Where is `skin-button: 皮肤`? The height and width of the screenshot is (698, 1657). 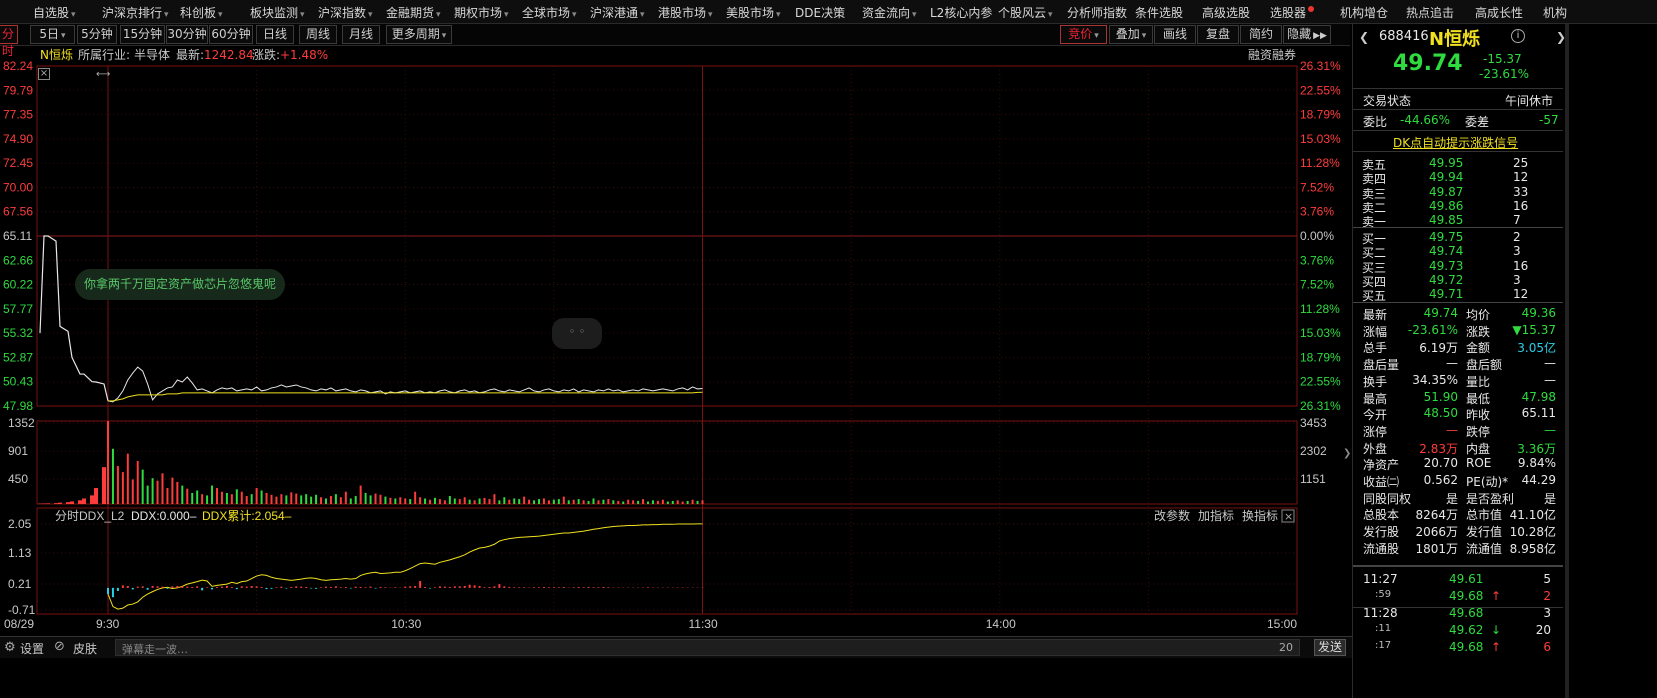
skin-button: 皮肤 is located at coordinates (85, 648).